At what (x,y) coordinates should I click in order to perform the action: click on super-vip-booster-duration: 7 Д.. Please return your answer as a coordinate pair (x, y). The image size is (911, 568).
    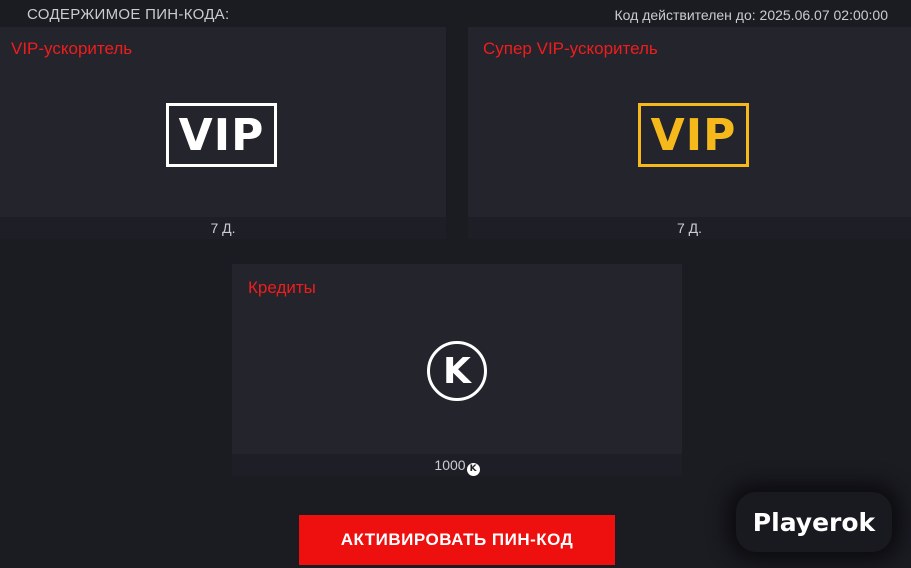
    Looking at the image, I should click on (689, 228).